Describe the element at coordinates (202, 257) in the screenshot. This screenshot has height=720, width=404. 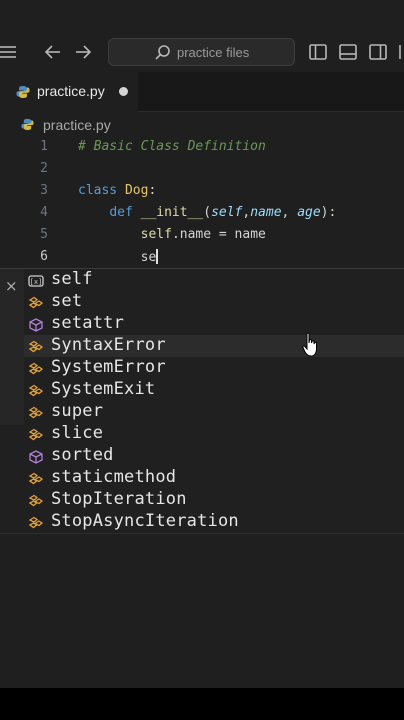
I see `code-line-active: 6 se` at that location.